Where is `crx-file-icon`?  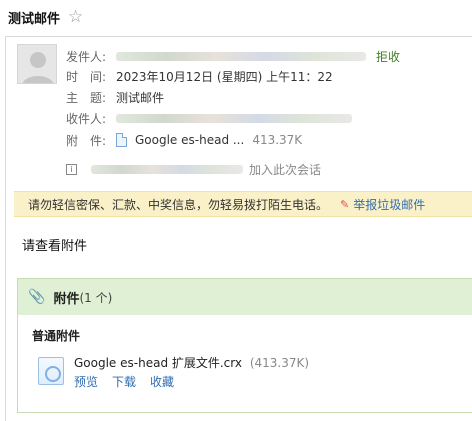
crx-file-icon is located at coordinates (51, 371).